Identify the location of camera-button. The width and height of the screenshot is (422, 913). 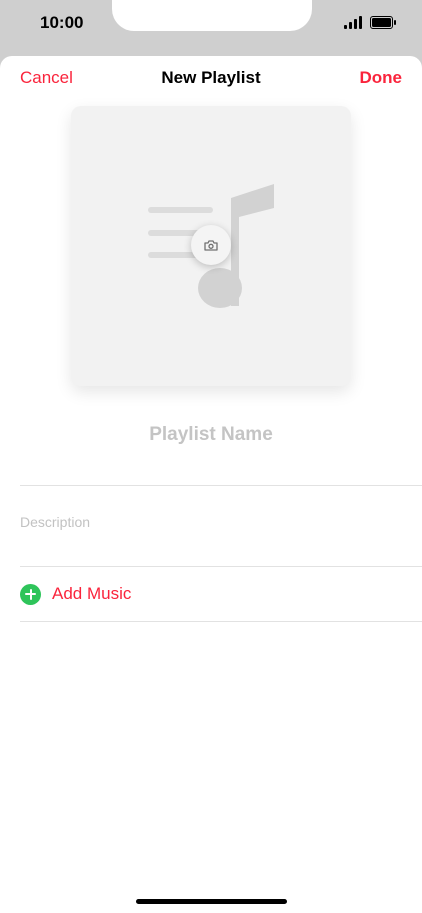
(211, 245).